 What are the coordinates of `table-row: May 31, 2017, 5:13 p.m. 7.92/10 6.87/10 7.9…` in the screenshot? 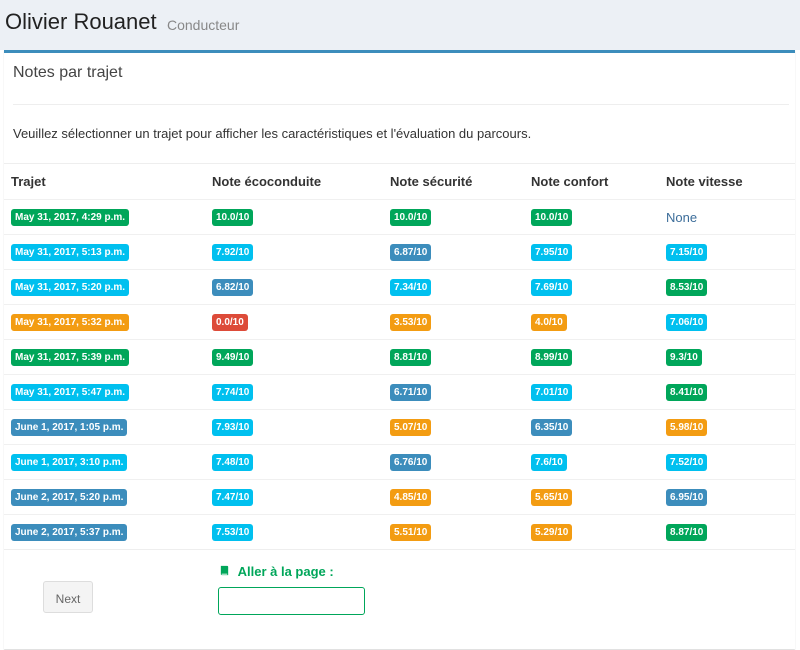 It's located at (399, 252).